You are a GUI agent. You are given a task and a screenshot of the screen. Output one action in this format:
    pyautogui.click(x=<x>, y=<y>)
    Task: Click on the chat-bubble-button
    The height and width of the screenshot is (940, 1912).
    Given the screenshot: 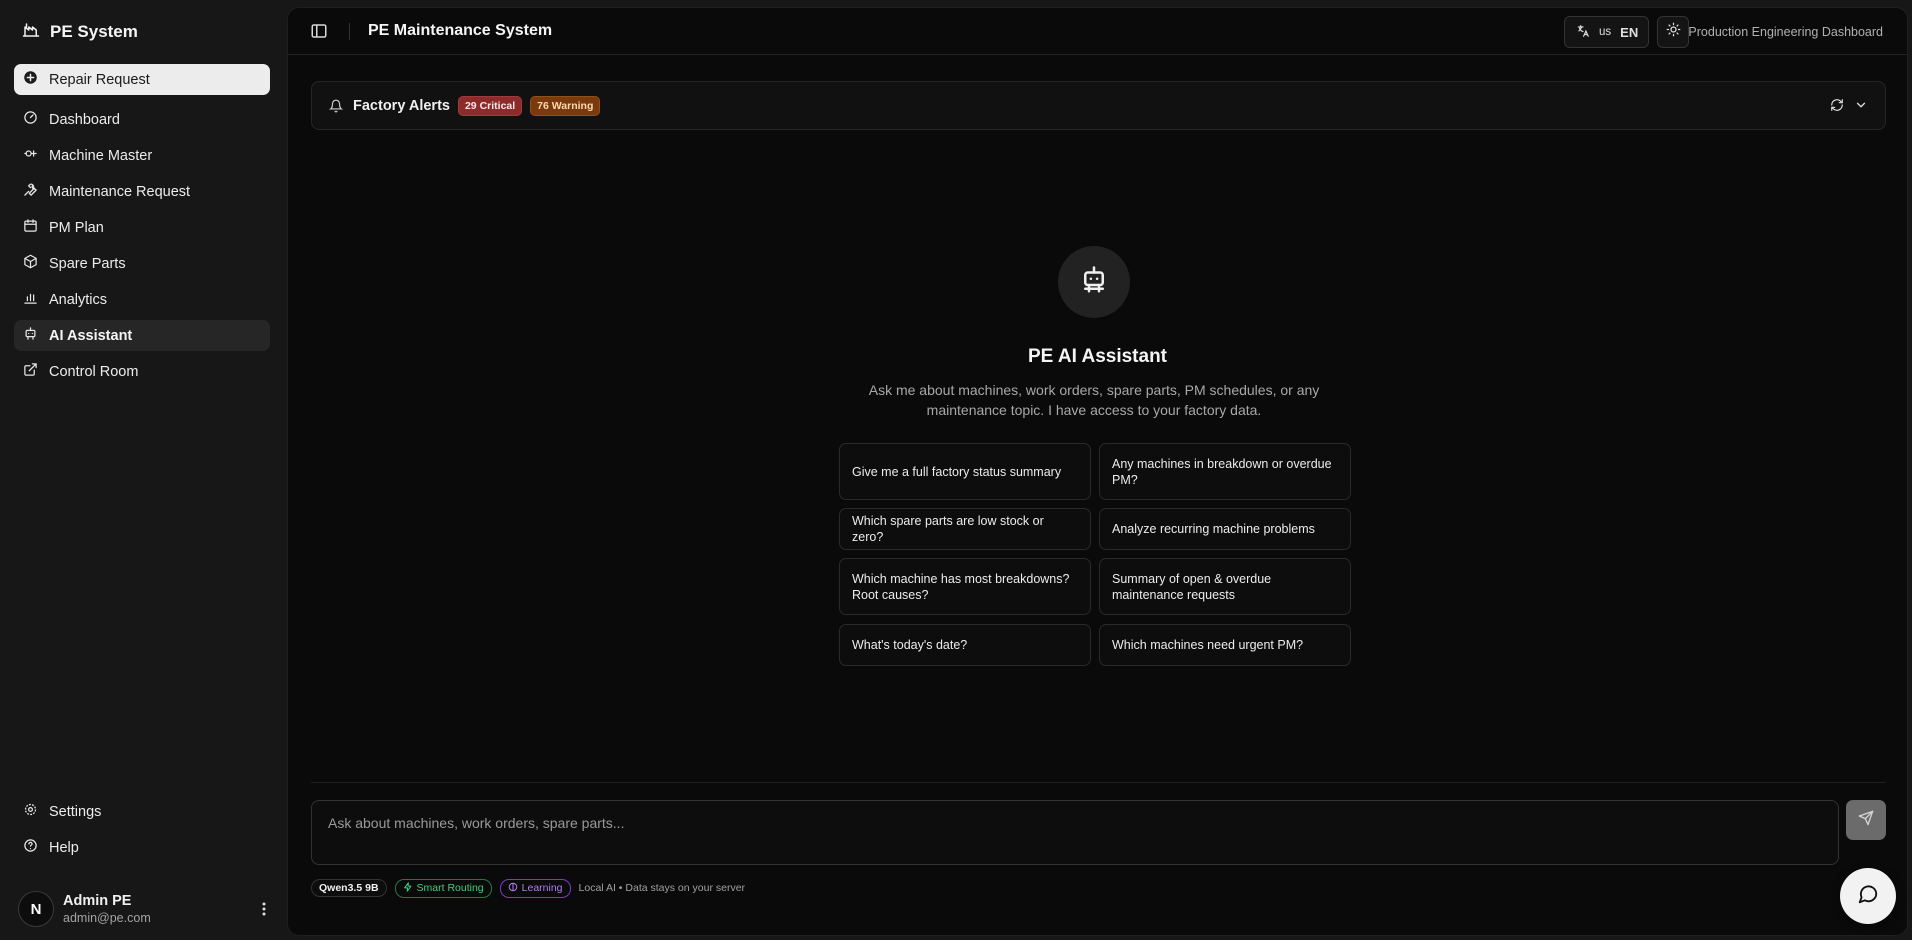 What is the action you would take?
    pyautogui.click(x=1868, y=896)
    